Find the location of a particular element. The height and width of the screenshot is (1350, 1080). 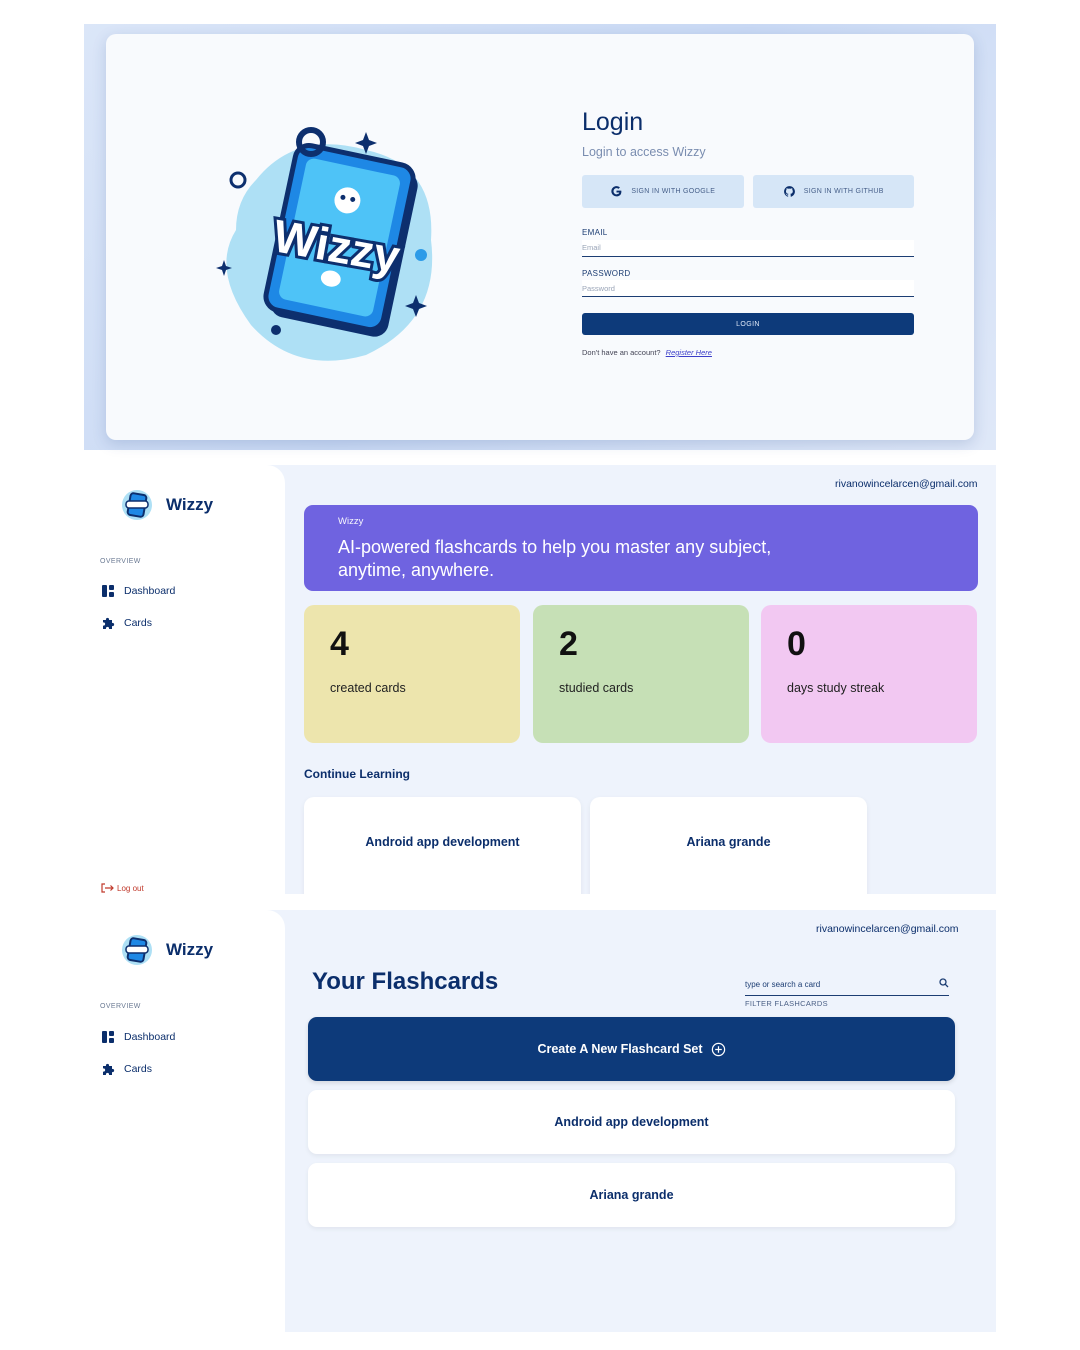

login-title: Login is located at coordinates (613, 122).